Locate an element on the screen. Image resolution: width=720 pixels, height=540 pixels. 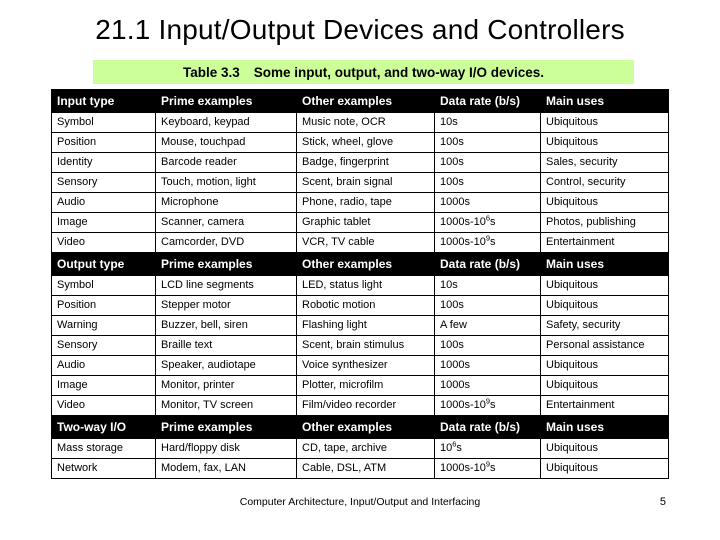
table-cell: Voice synthesizer is located at coordinates (365, 365).